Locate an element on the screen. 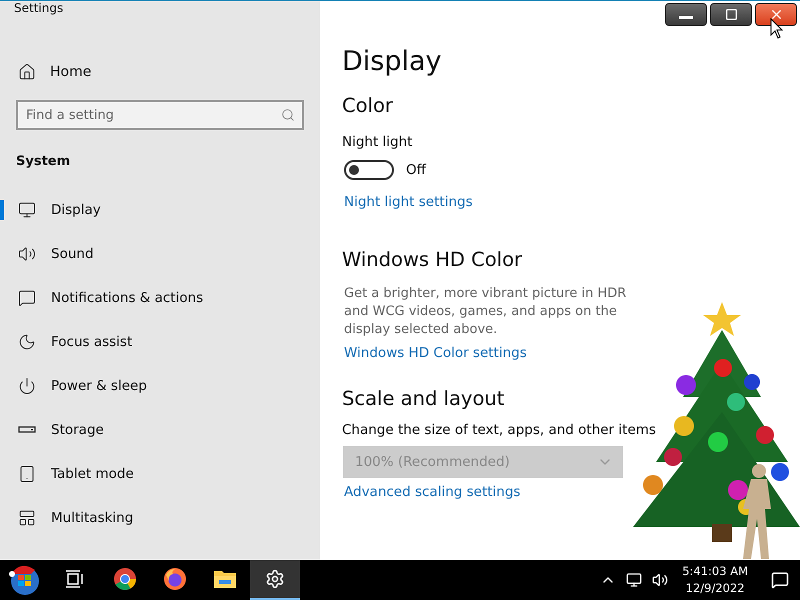 The image size is (800, 600). sidebar-item-label: Focus assist is located at coordinates (91, 342).